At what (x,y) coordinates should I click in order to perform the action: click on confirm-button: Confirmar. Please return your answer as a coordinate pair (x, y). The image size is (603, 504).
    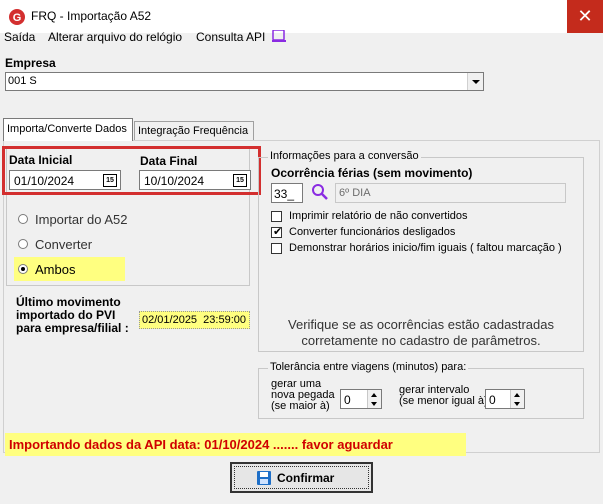
    Looking at the image, I should click on (301, 477).